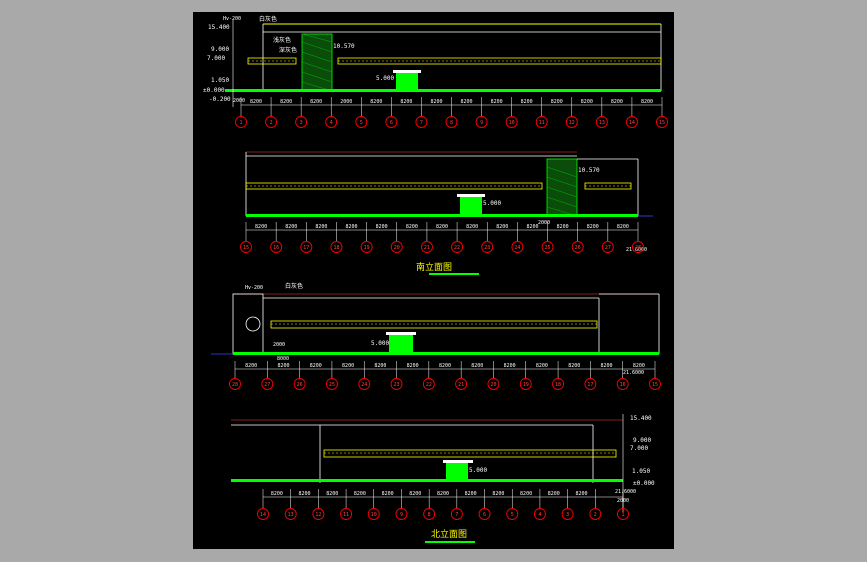 The width and height of the screenshot is (867, 562). What do you see at coordinates (449, 534) in the screenshot?
I see `elevation-title: 北立面图` at bounding box center [449, 534].